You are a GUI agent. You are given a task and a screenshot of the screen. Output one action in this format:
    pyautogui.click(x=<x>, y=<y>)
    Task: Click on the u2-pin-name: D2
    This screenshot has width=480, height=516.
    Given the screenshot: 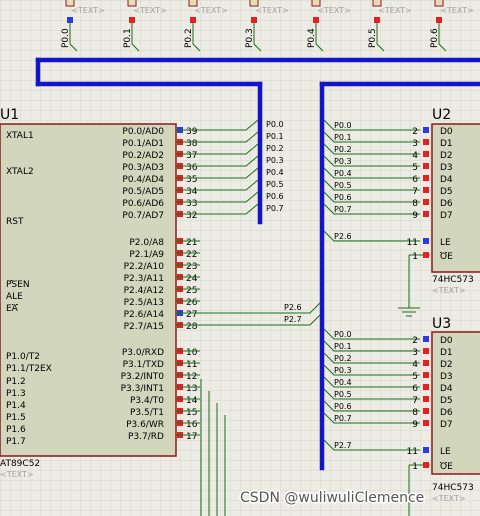 What is the action you would take?
    pyautogui.click(x=446, y=156)
    